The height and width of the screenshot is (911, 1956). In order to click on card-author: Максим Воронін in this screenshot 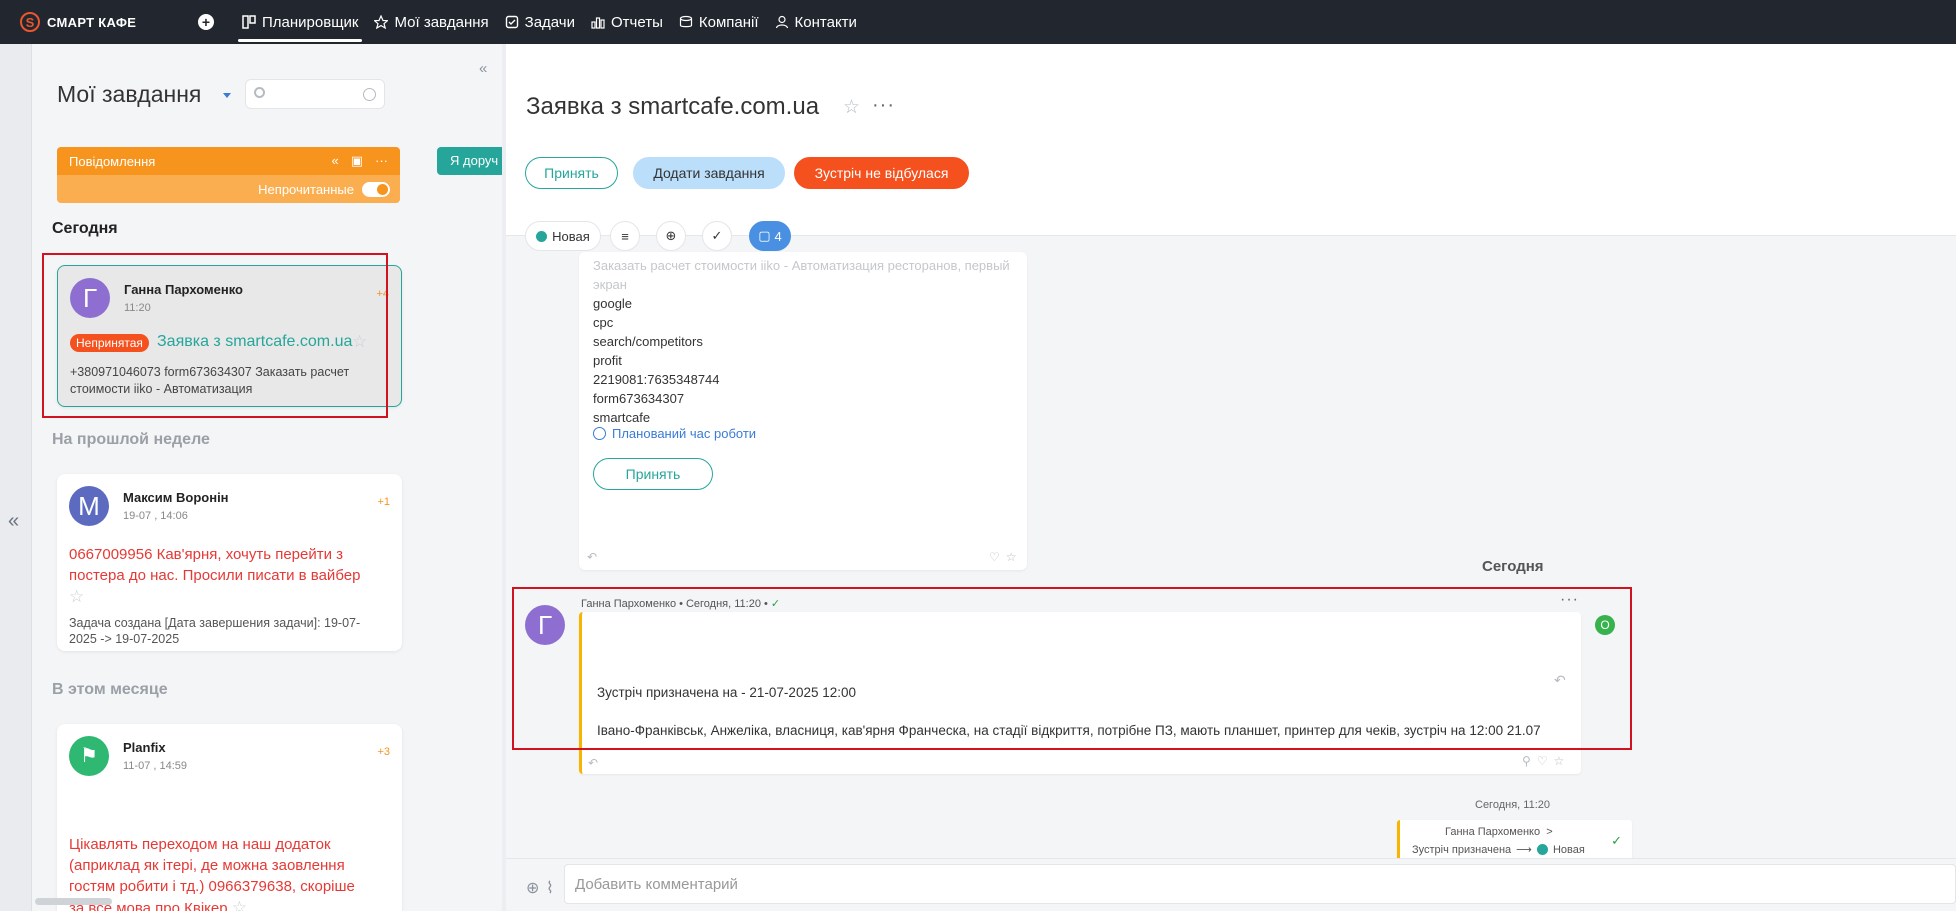, I will do `click(176, 497)`.